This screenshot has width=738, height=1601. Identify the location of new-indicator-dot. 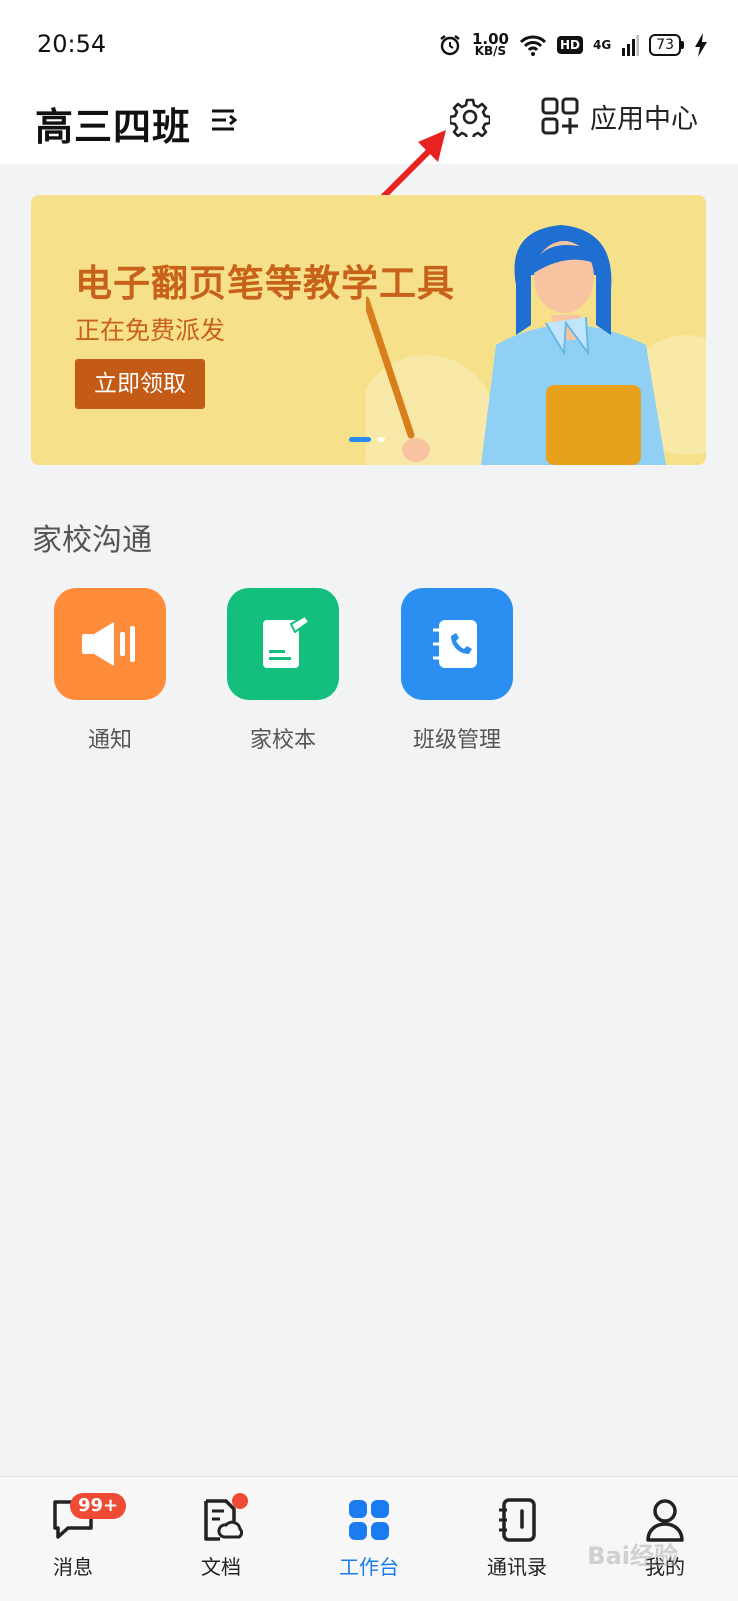
(240, 1501).